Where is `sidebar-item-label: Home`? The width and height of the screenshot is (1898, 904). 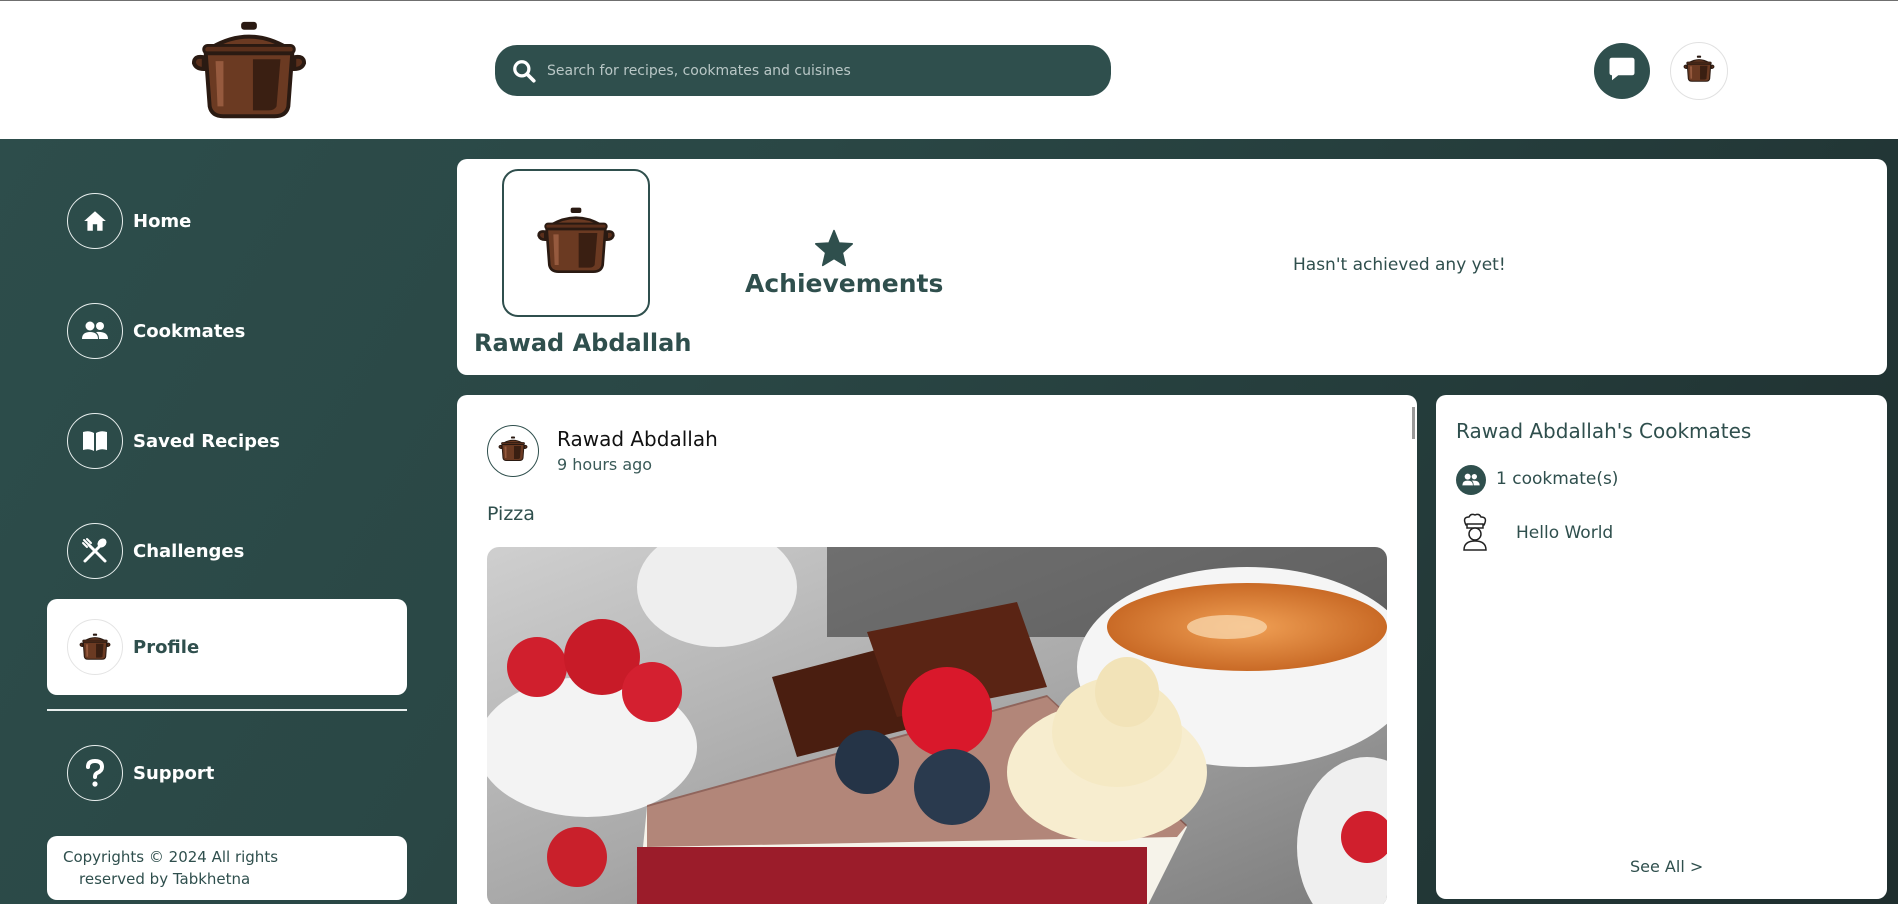 sidebar-item-label: Home is located at coordinates (162, 221).